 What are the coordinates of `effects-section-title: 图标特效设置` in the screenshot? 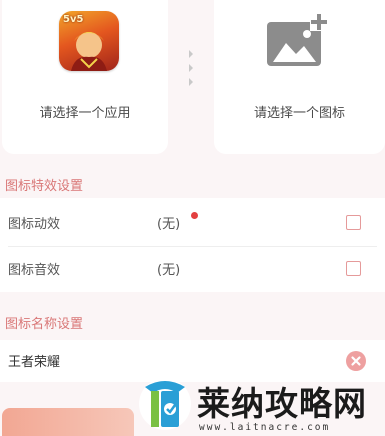 It's located at (44, 186).